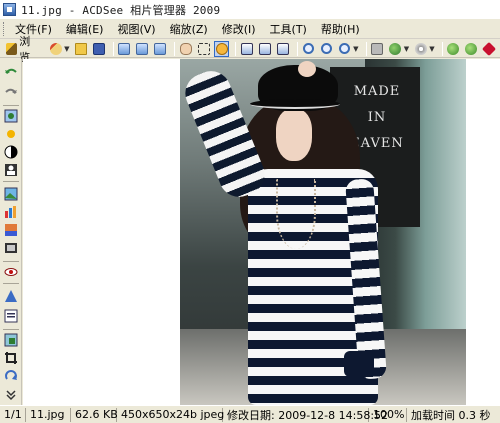 The width and height of the screenshot is (500, 423). I want to click on photo-hand, so click(307, 69).